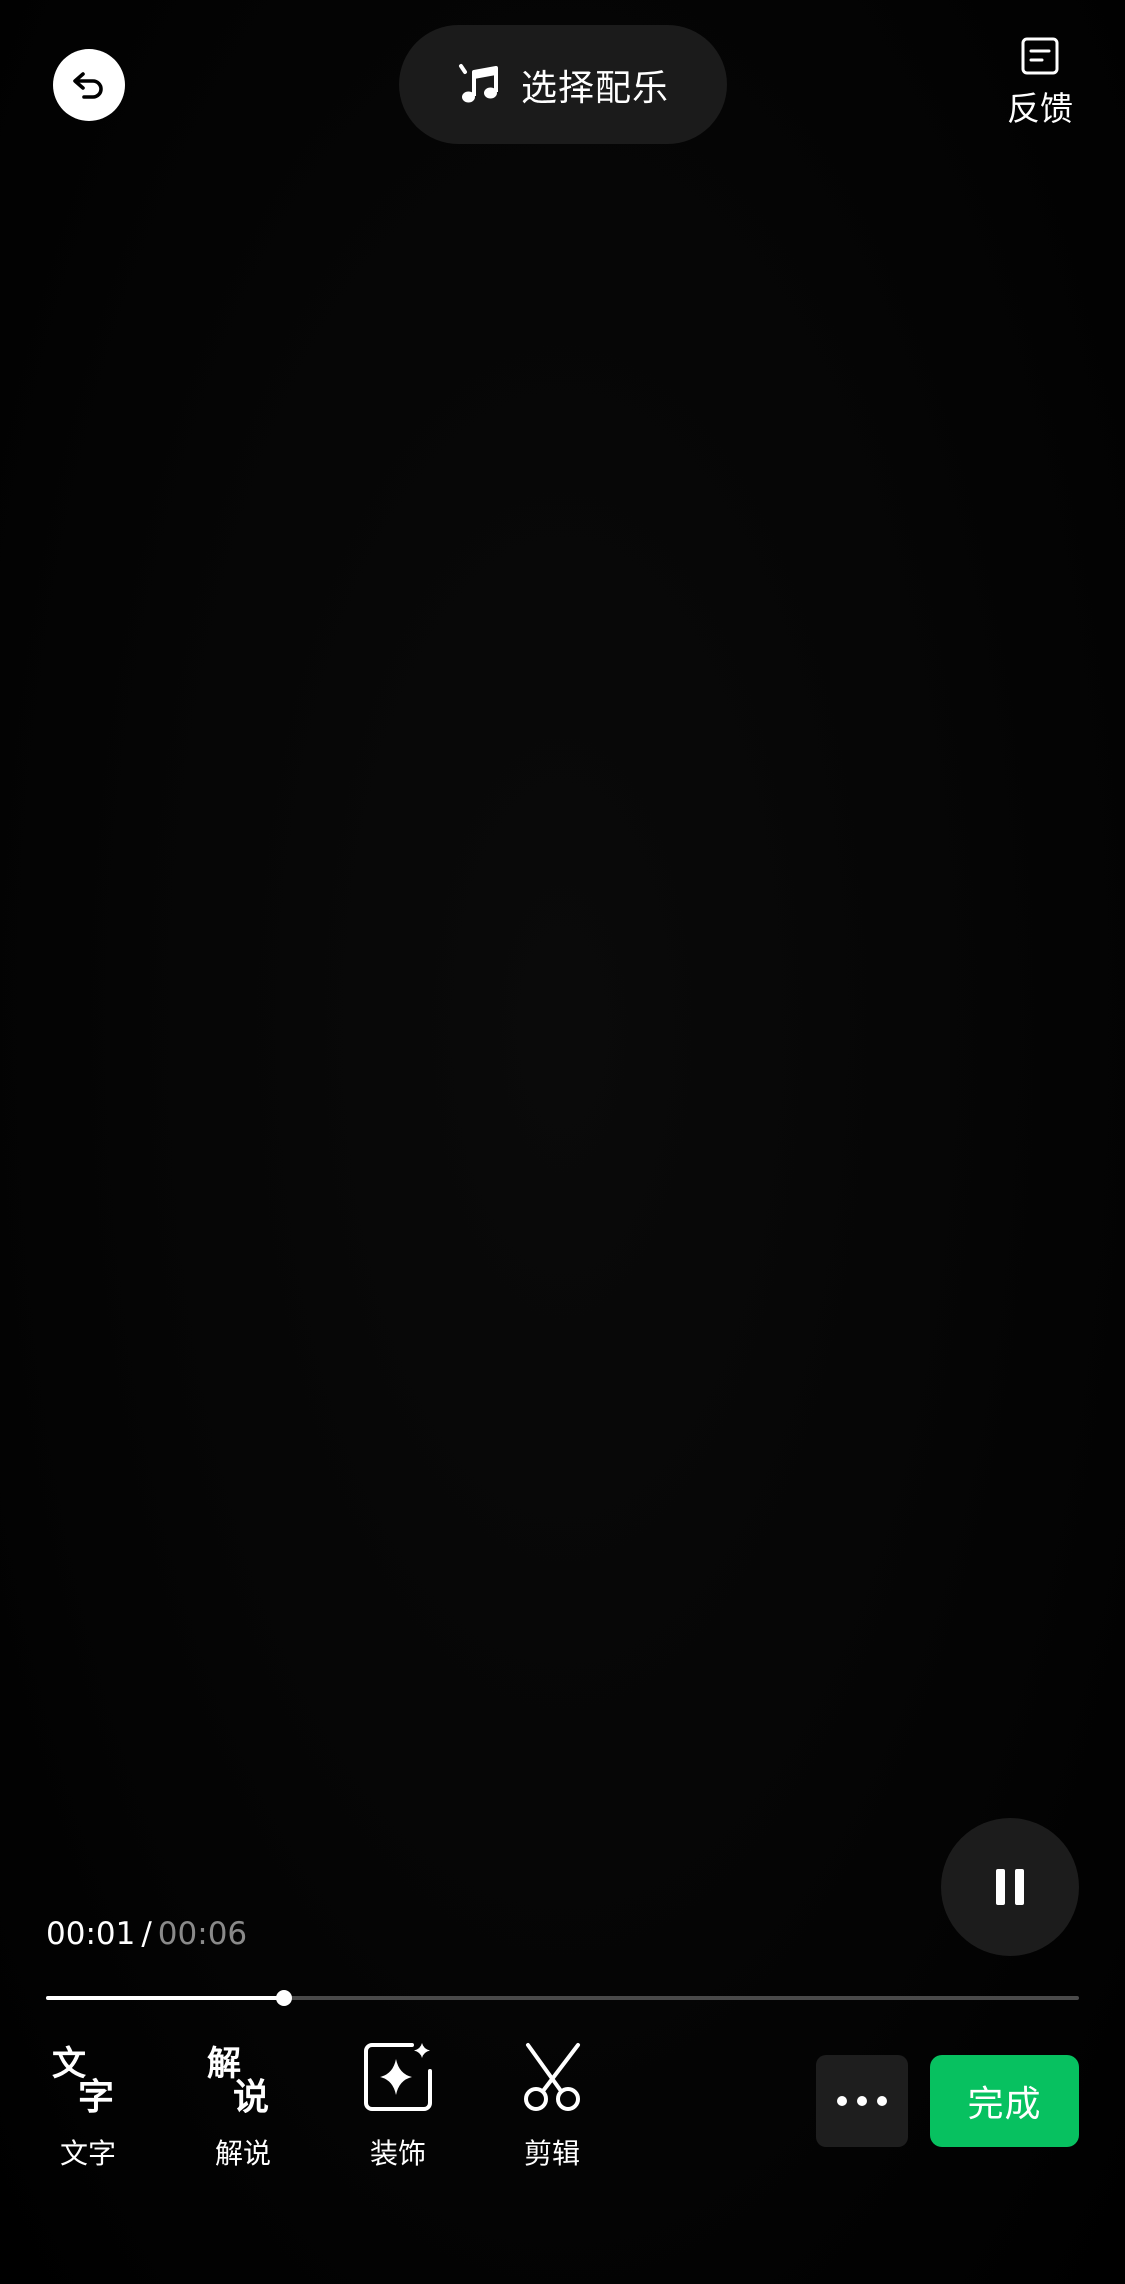 The width and height of the screenshot is (1125, 2284). I want to click on text-tool-button: 文 字 文字, so click(88, 2105).